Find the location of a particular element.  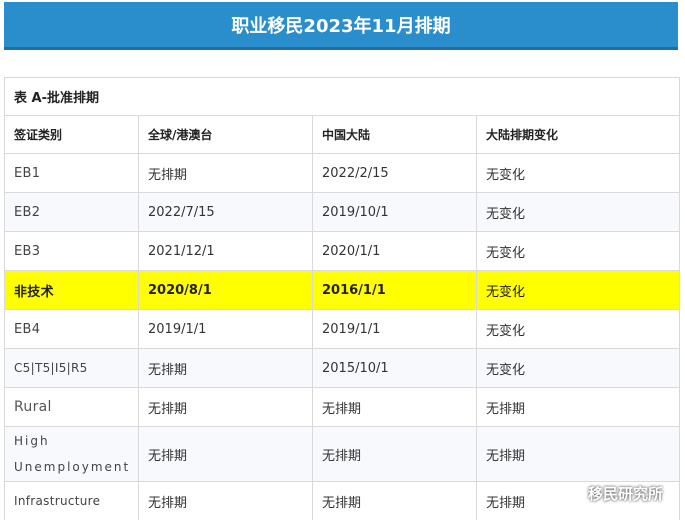

header-visa-category: 签证类别 is located at coordinates (71, 134).